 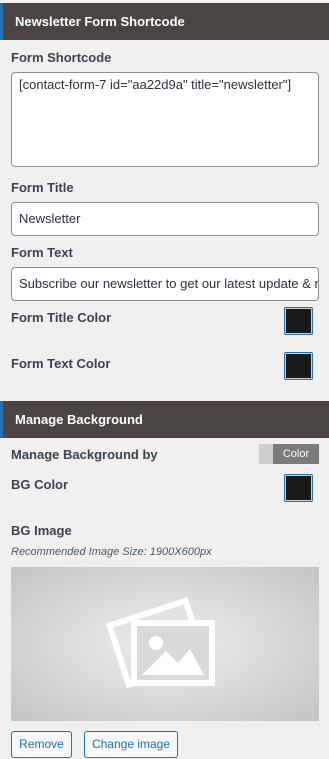 What do you see at coordinates (61, 57) in the screenshot?
I see `form-shortcode-label: Form Shortcode` at bounding box center [61, 57].